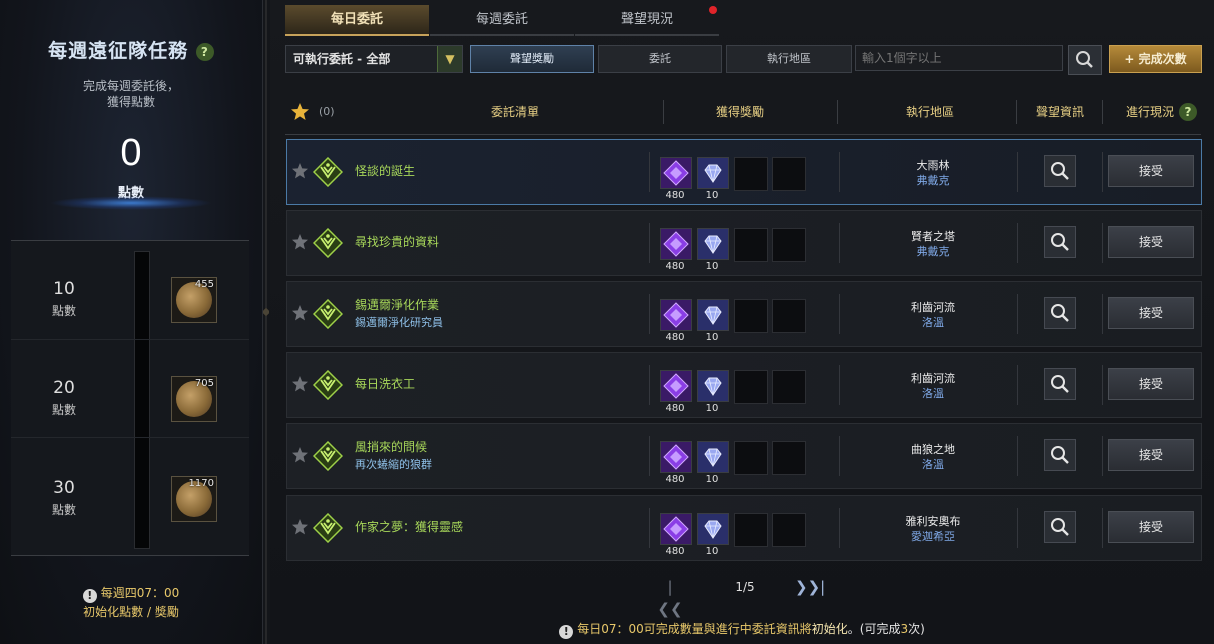  Describe the element at coordinates (810, 587) in the screenshot. I see `next-page-icon: ❯❯|` at that location.